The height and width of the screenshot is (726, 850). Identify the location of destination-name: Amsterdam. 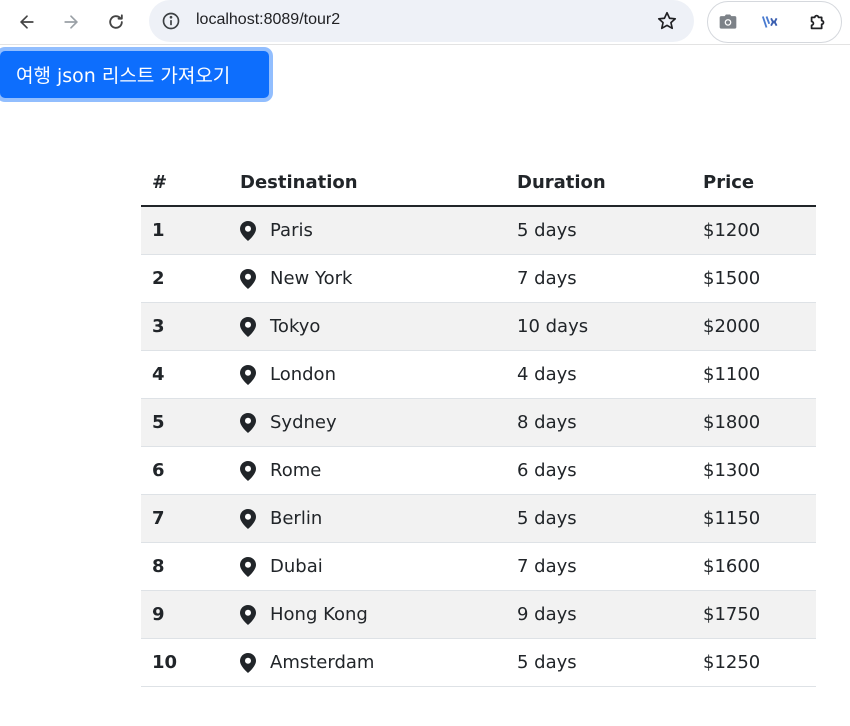
(322, 662).